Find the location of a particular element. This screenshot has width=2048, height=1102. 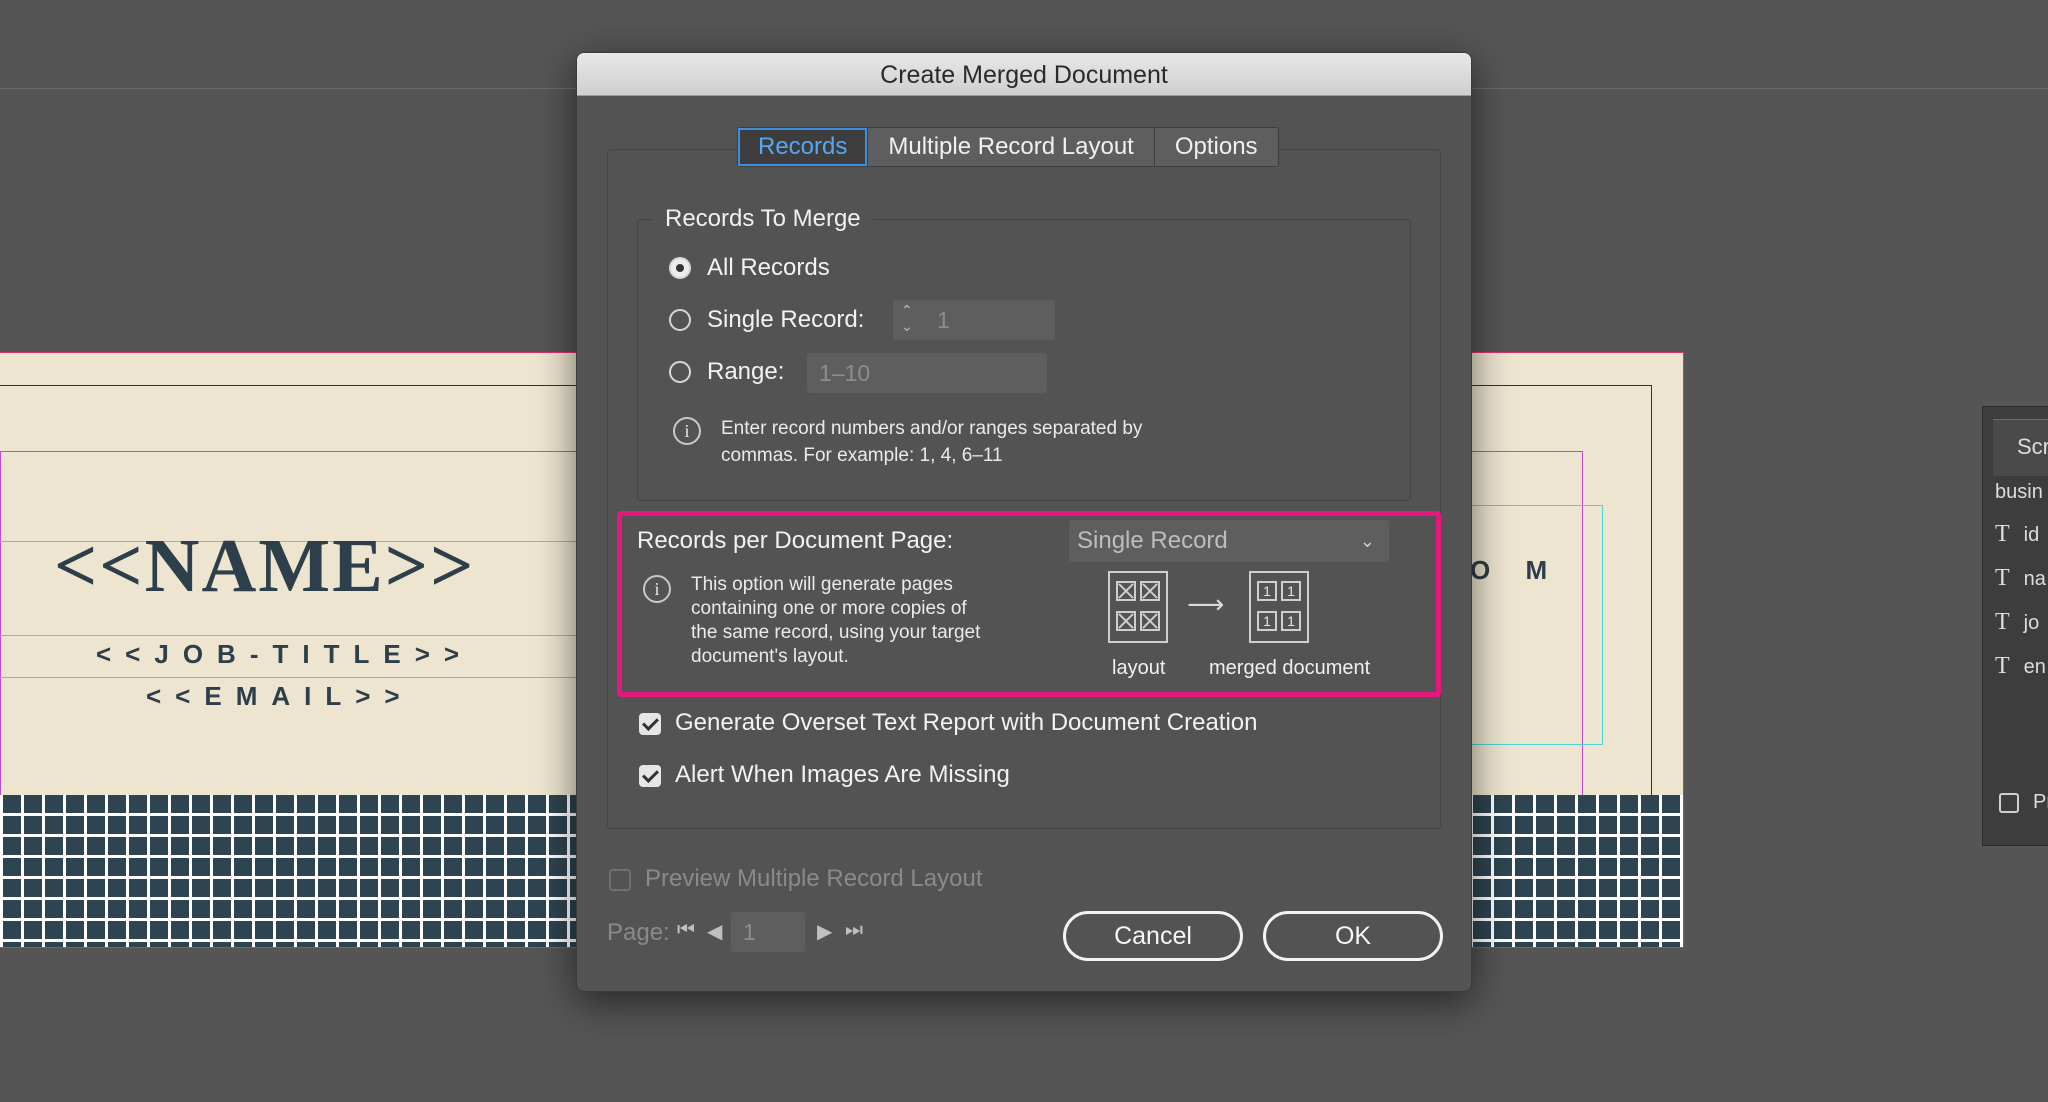

panel-checkbox-label: Pr is located at coordinates (2040, 802).